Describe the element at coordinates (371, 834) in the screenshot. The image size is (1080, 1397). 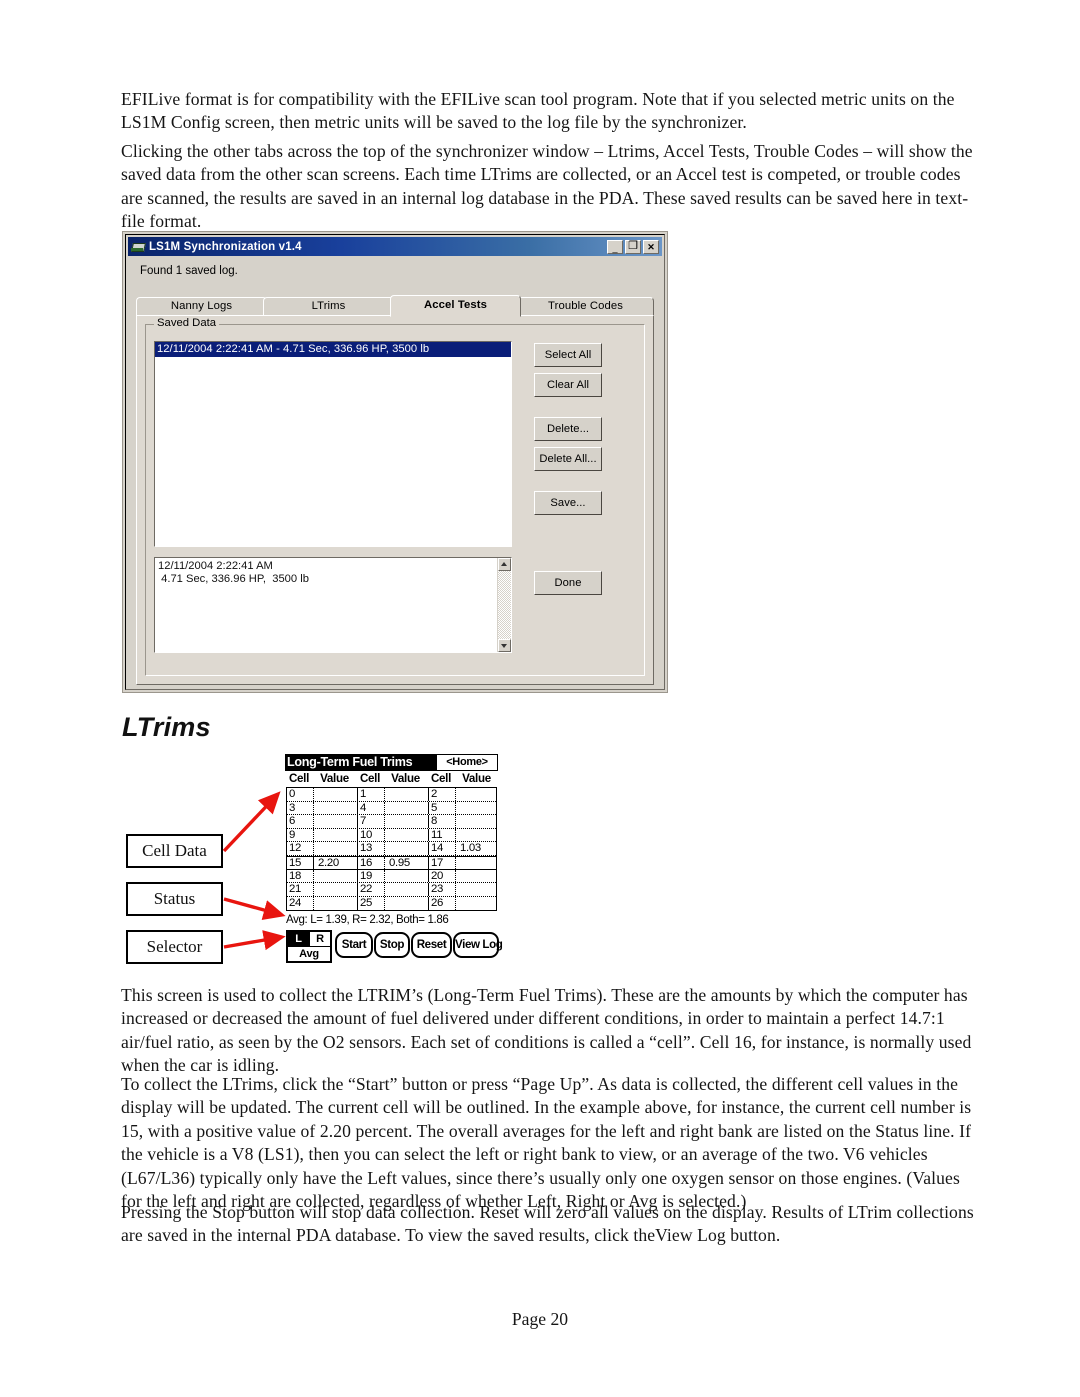
I see `cell-number: 10` at that location.